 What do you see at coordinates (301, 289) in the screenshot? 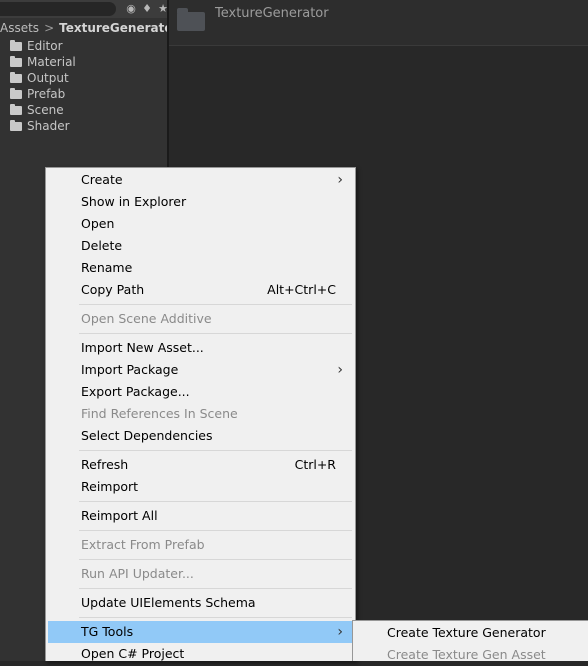
I see `menu-item-shortcut: Alt+Ctrl+C` at bounding box center [301, 289].